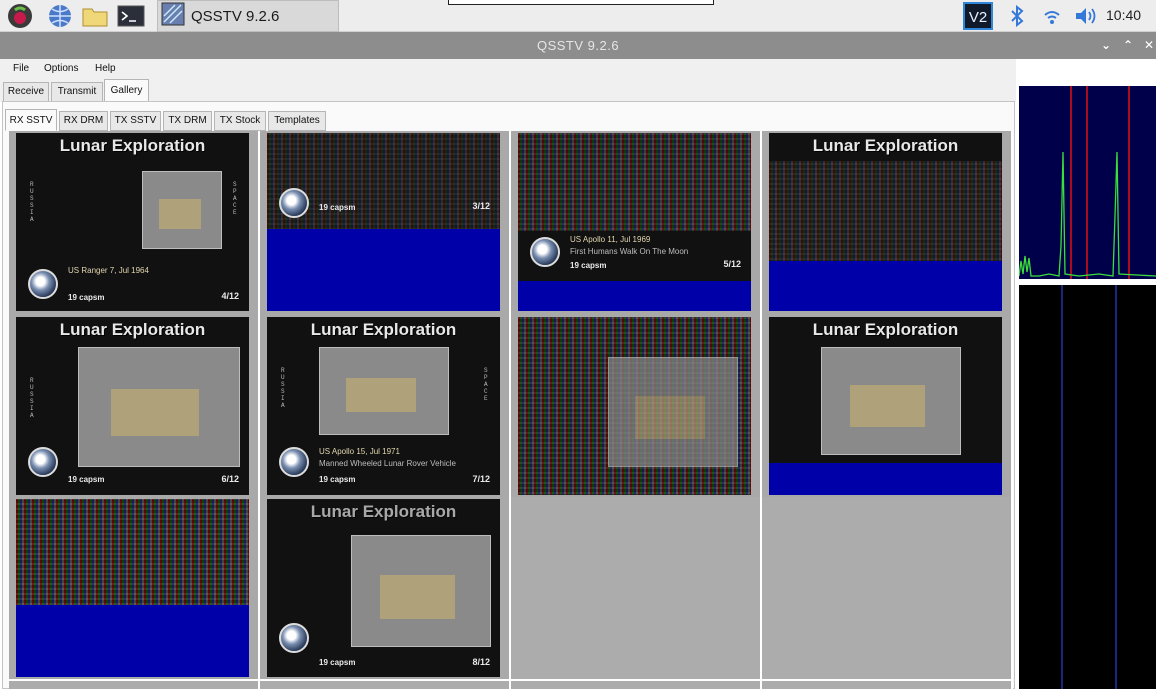 This screenshot has height=689, width=1156. What do you see at coordinates (248, 16) in the screenshot?
I see `active-app-task-button: QSSTV 9.2.6` at bounding box center [248, 16].